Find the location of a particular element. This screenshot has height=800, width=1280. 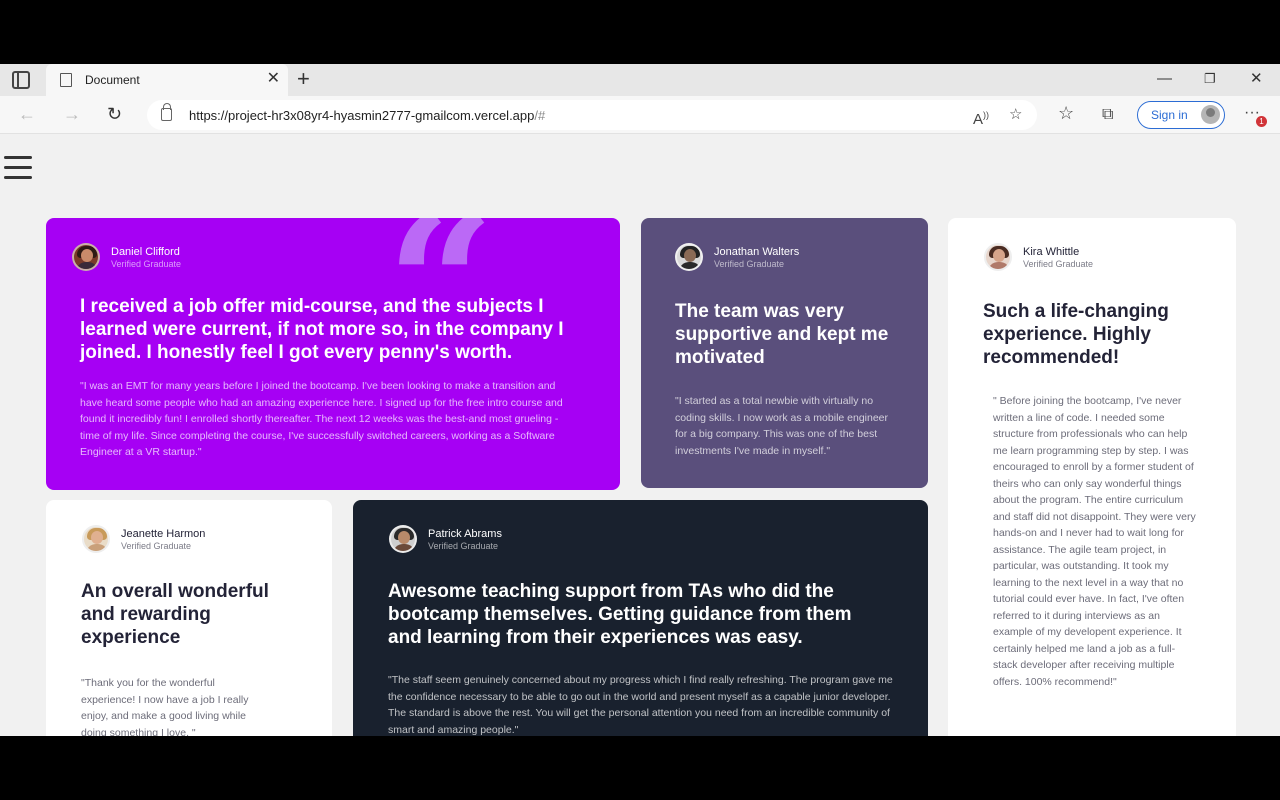

minimize-icon: — is located at coordinates (1164, 79).